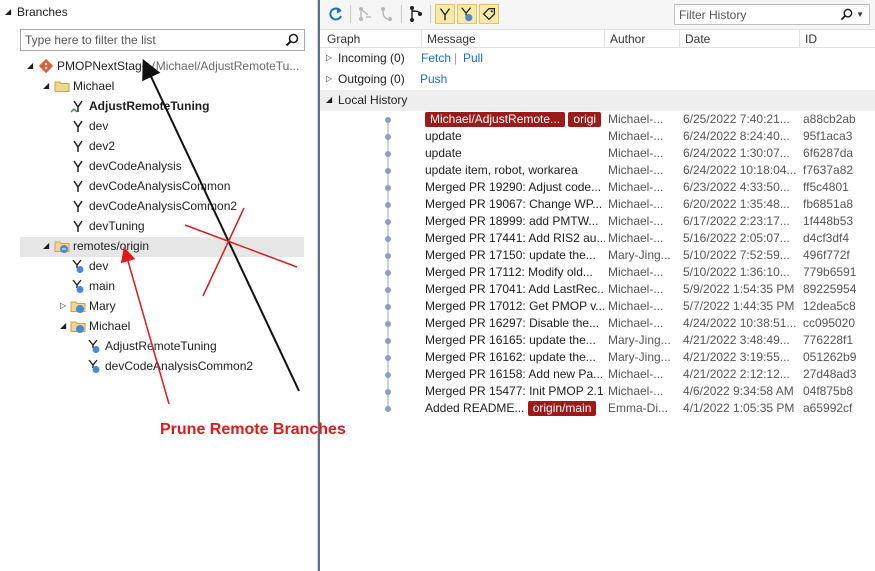  I want to click on commit-date: 4/6/2022 9:34:58 AM, so click(738, 391).